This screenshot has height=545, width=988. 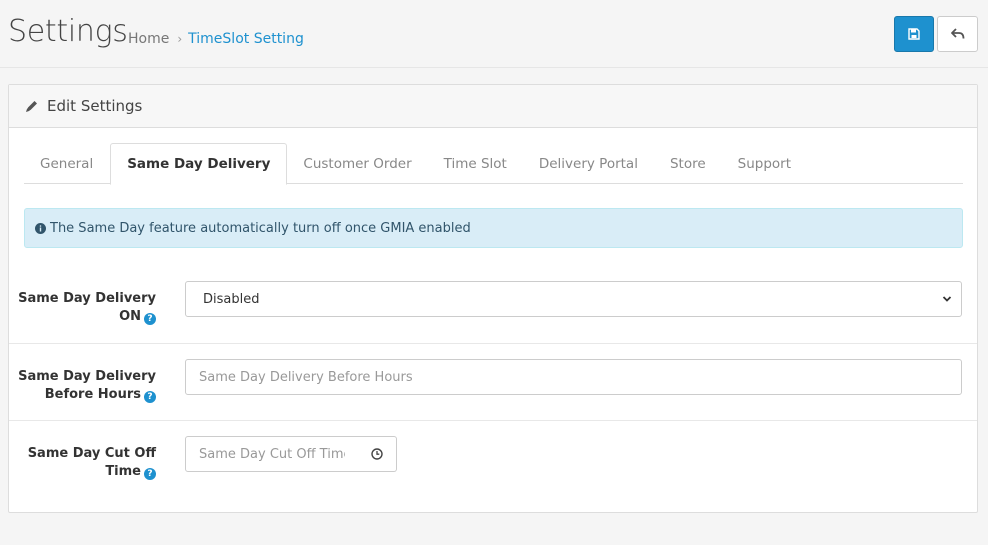 I want to click on panel-heading: Edit Settings, so click(x=493, y=106).